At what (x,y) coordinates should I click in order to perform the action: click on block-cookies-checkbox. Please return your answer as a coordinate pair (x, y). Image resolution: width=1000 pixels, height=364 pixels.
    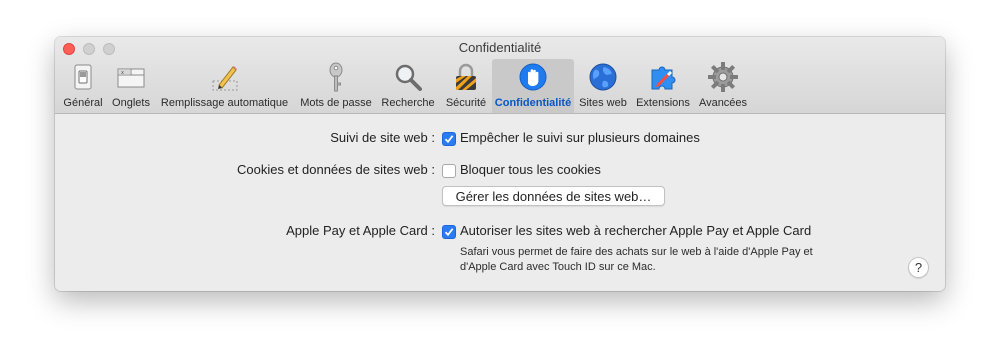
    Looking at the image, I should click on (449, 171).